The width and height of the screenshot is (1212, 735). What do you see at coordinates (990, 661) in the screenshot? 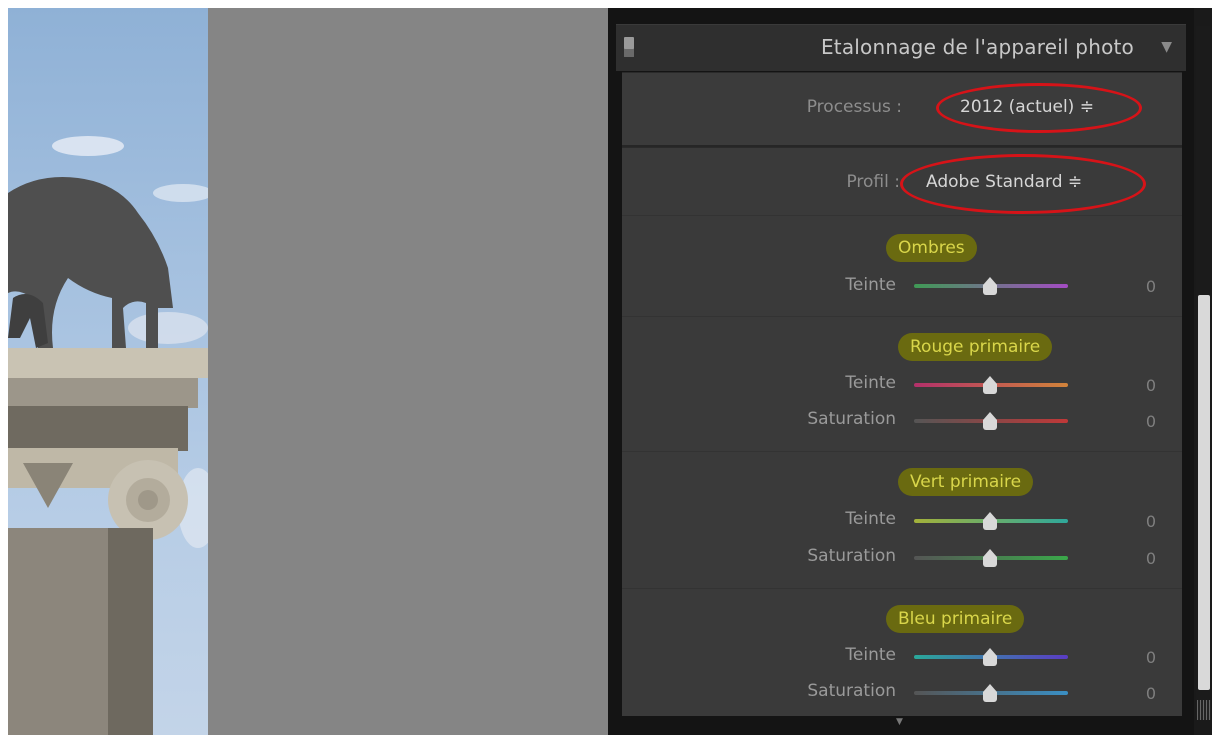
I see `blue-tint-thumb-body` at bounding box center [990, 661].